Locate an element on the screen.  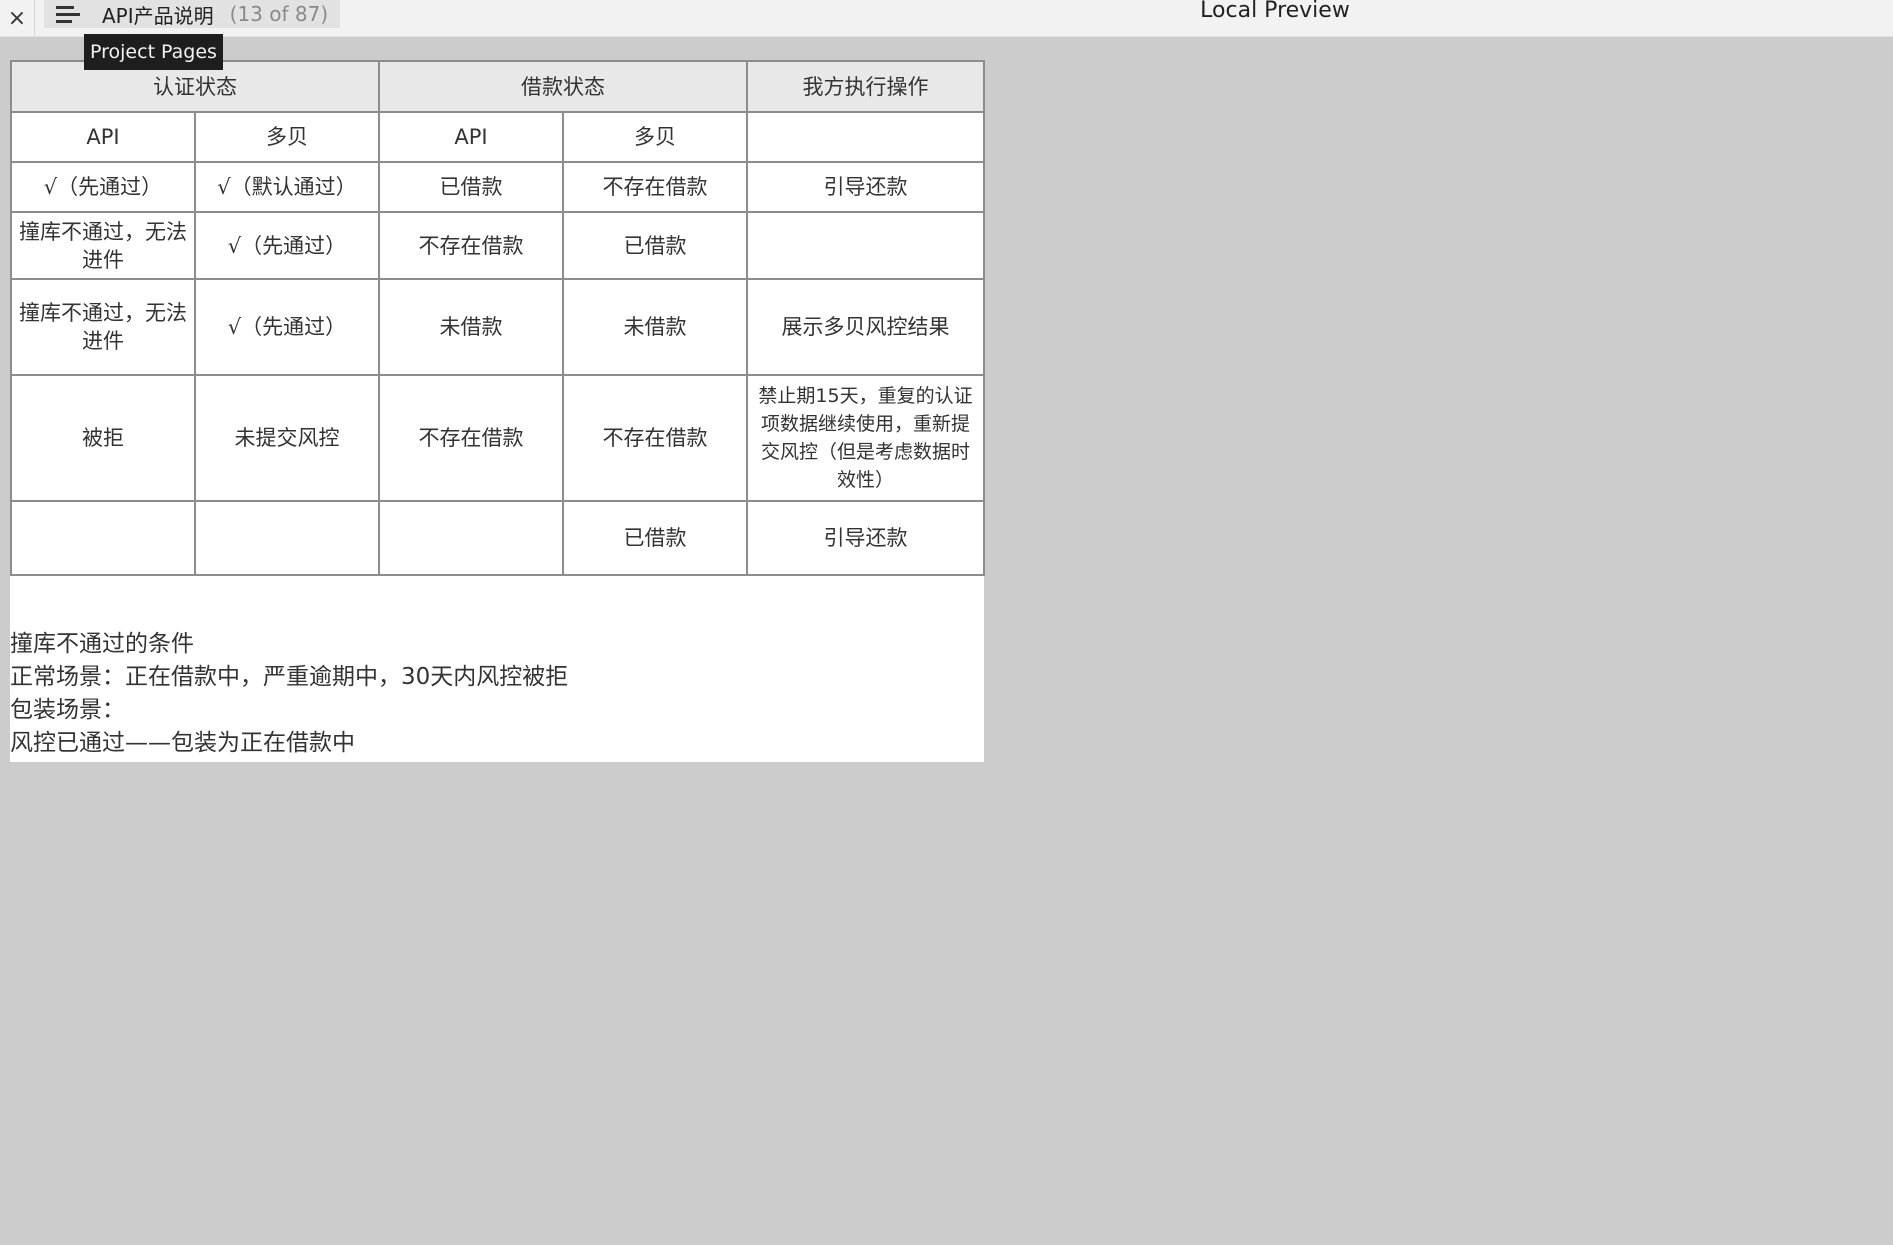
subheader-empty is located at coordinates (865, 137).